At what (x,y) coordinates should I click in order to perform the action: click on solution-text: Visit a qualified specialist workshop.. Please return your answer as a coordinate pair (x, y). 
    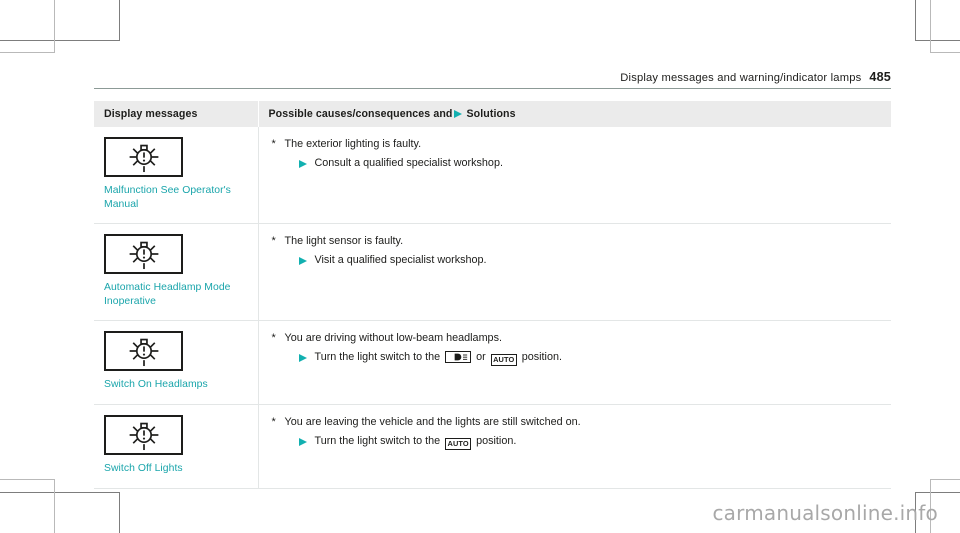
    Looking at the image, I should click on (598, 260).